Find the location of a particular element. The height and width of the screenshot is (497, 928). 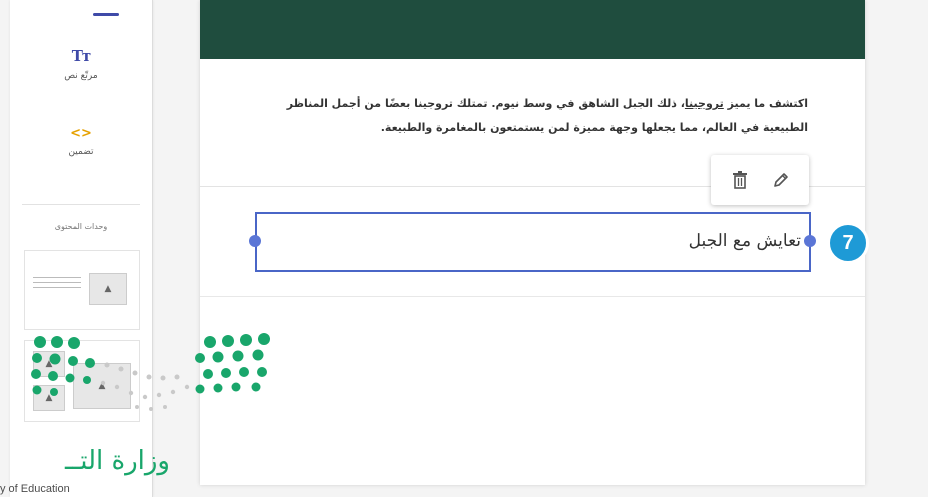

right-resize-handle is located at coordinates (810, 241).